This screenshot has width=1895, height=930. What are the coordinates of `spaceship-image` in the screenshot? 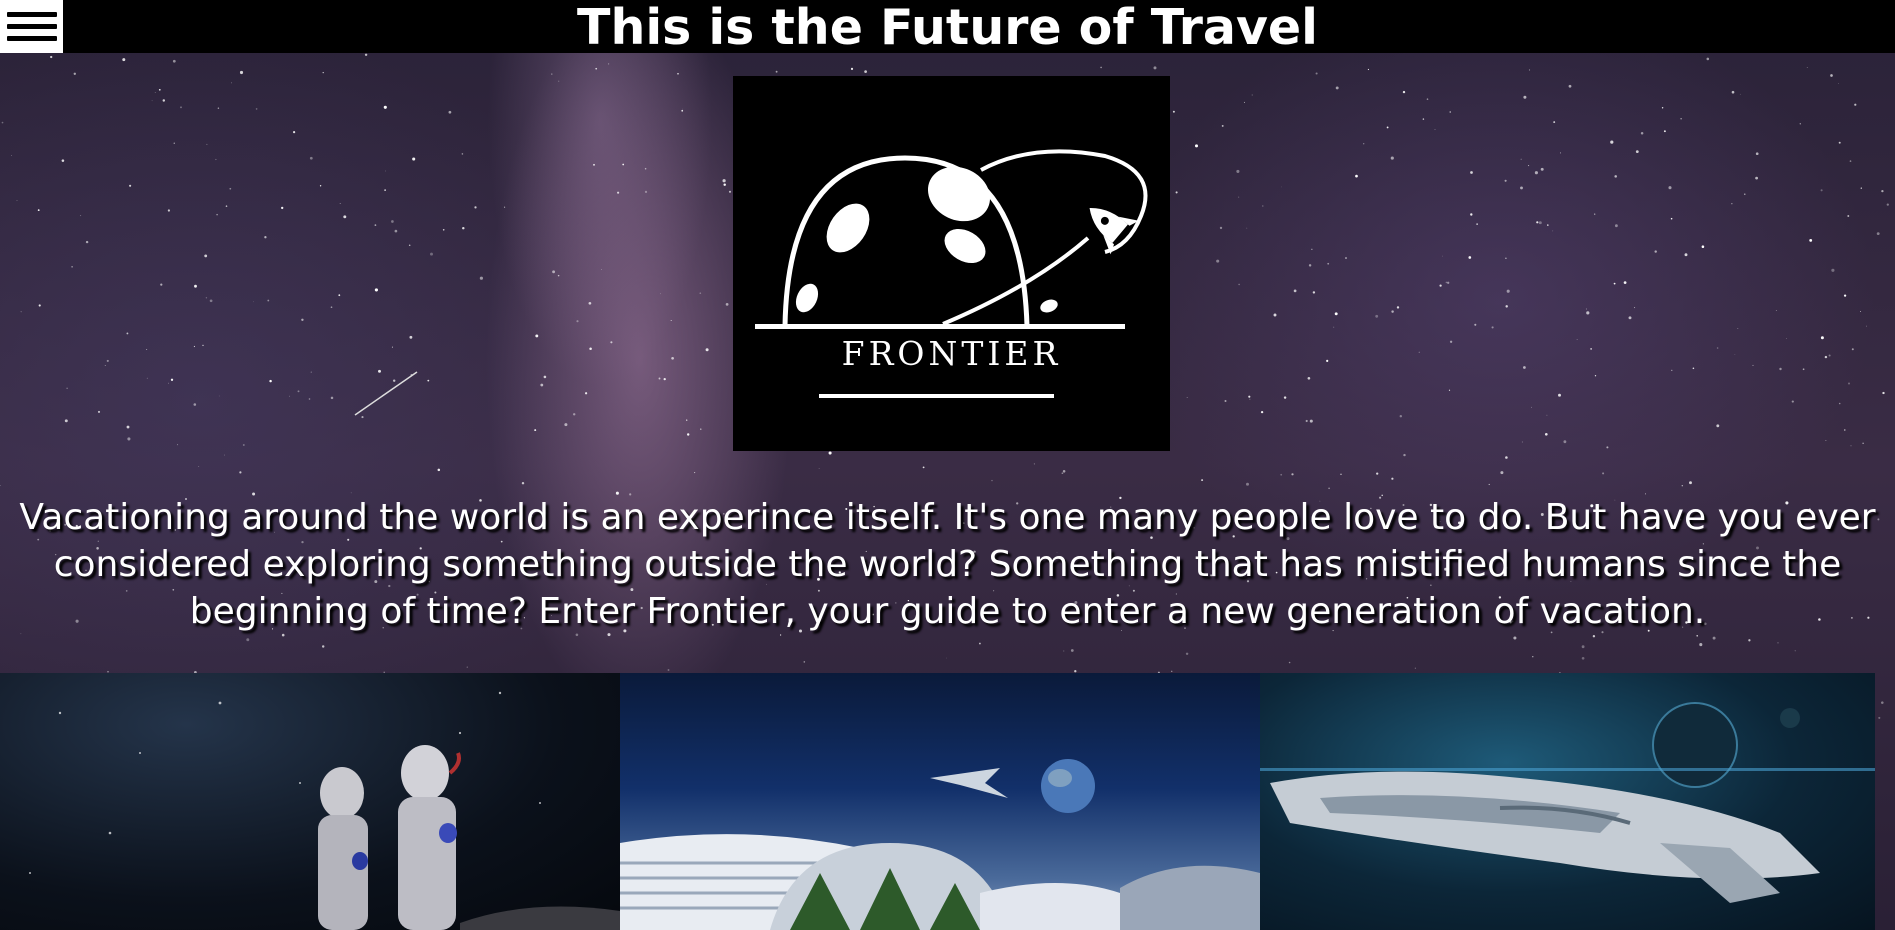 It's located at (1567, 801).